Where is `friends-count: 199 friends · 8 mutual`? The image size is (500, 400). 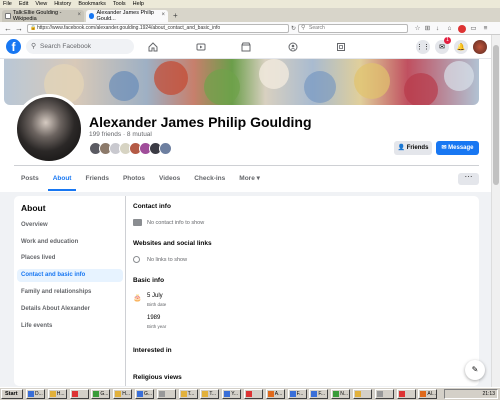
friends-count: 199 friends · 8 mutual is located at coordinates (120, 134).